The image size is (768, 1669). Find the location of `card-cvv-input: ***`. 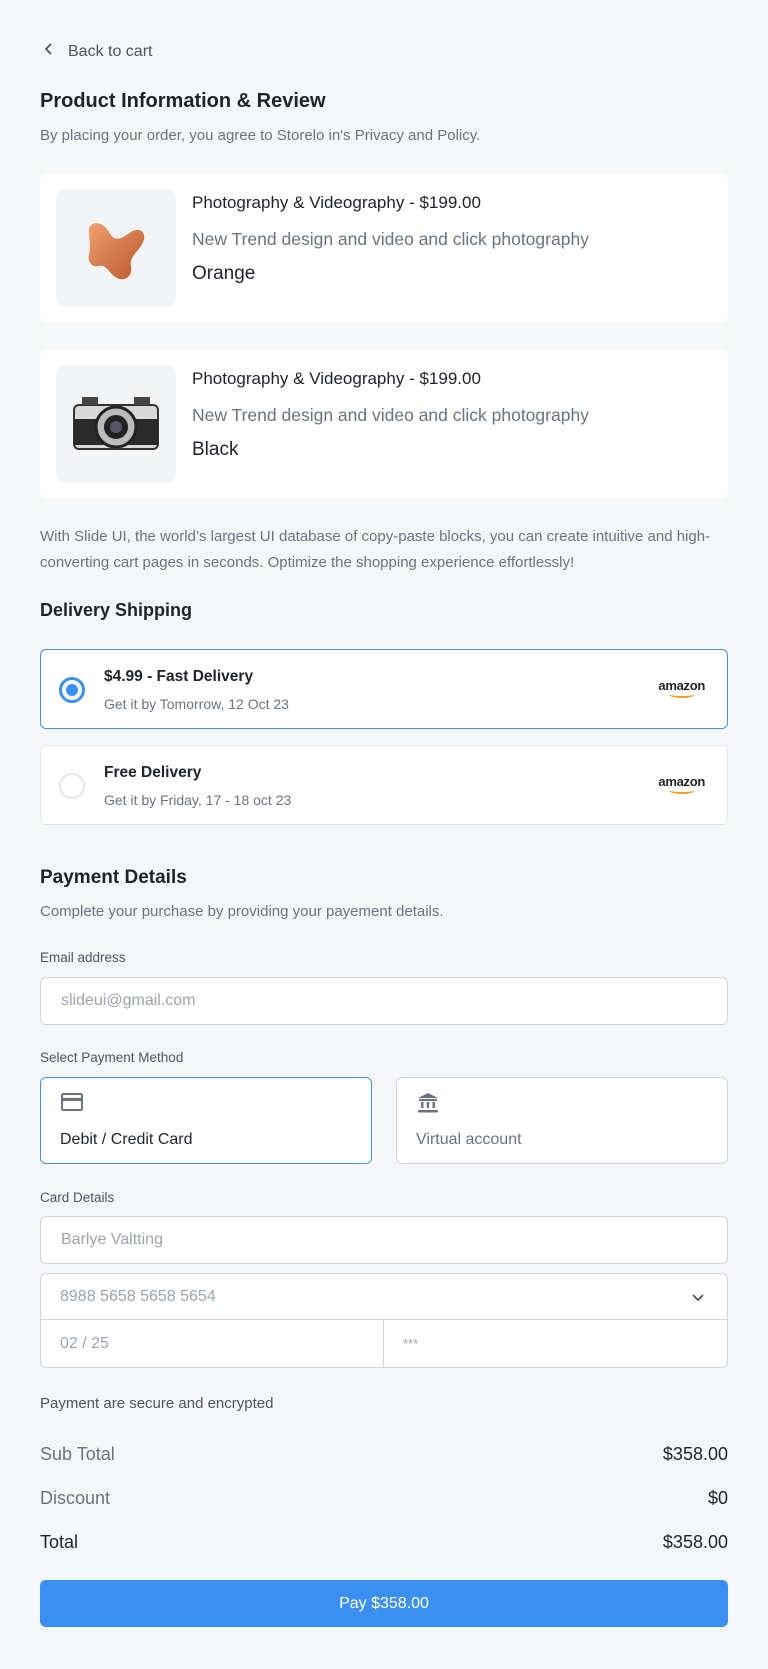

card-cvv-input: *** is located at coordinates (555, 1343).